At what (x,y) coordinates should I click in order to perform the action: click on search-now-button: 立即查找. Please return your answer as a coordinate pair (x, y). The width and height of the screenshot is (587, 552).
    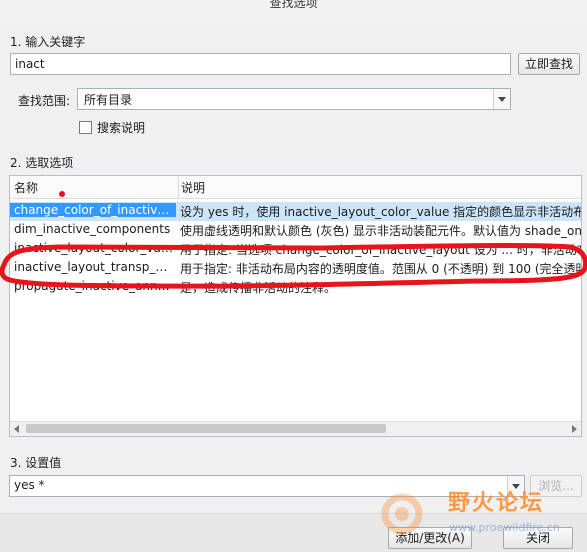
    Looking at the image, I should click on (549, 64).